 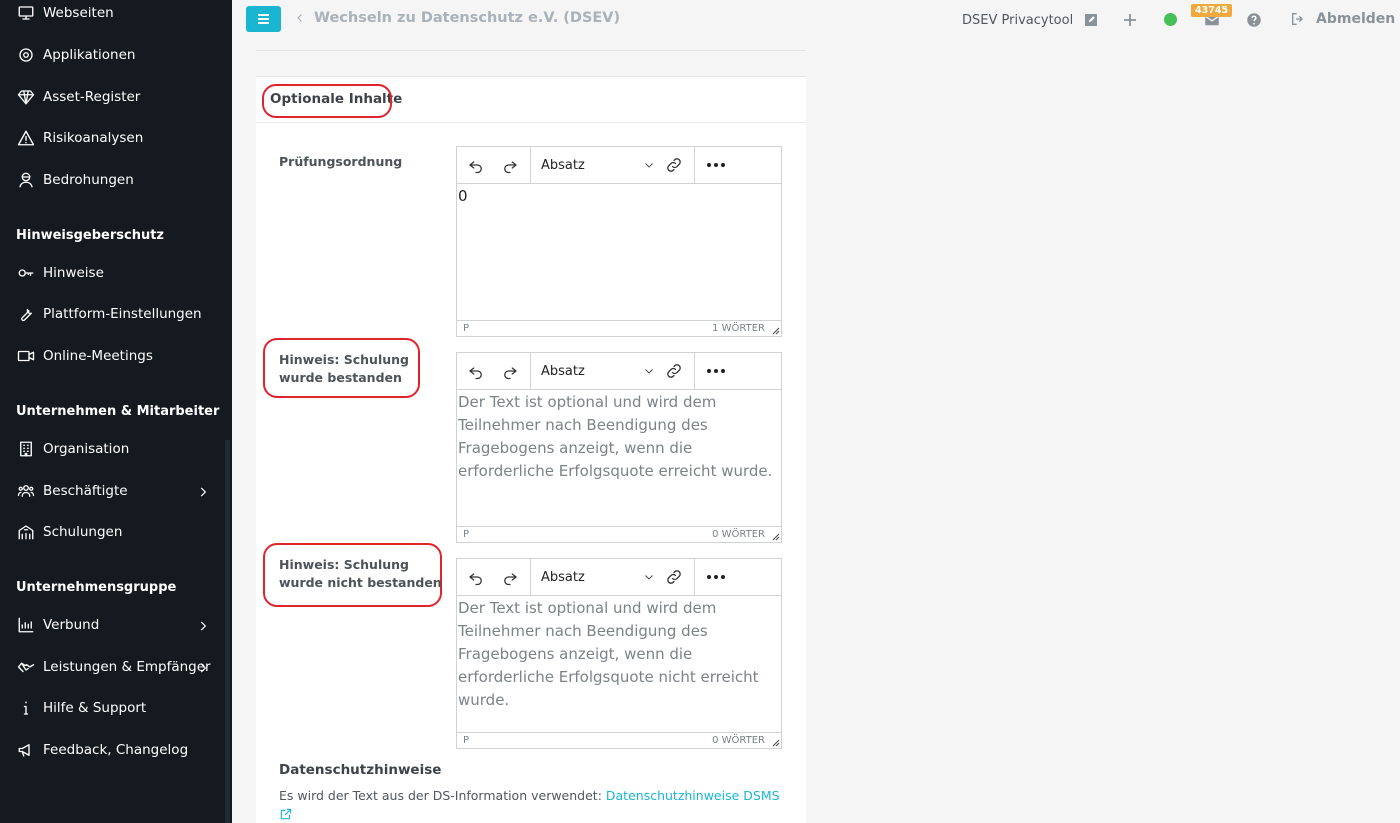 I want to click on logout-icon, so click(x=1297, y=19).